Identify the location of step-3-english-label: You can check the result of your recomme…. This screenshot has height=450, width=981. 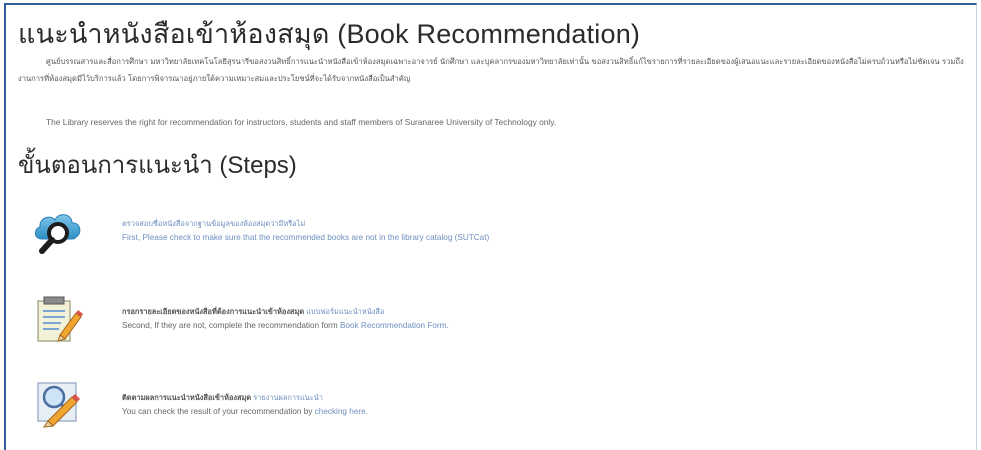
(218, 411).